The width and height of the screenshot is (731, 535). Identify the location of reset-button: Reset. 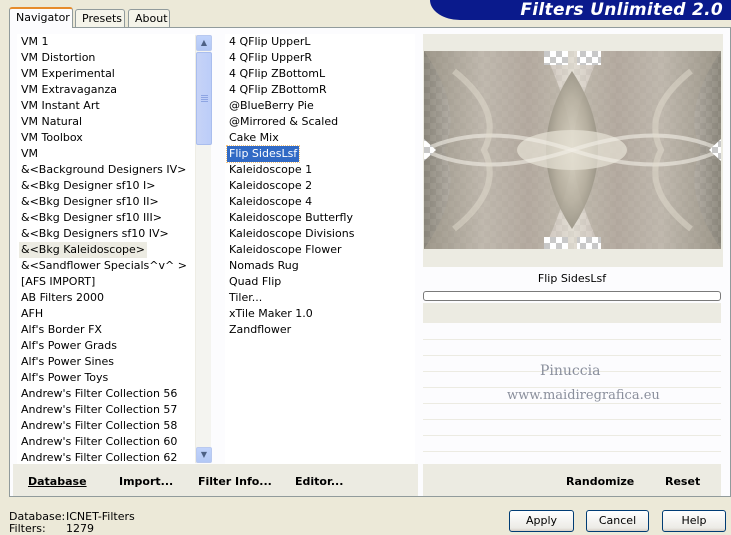
(682, 481).